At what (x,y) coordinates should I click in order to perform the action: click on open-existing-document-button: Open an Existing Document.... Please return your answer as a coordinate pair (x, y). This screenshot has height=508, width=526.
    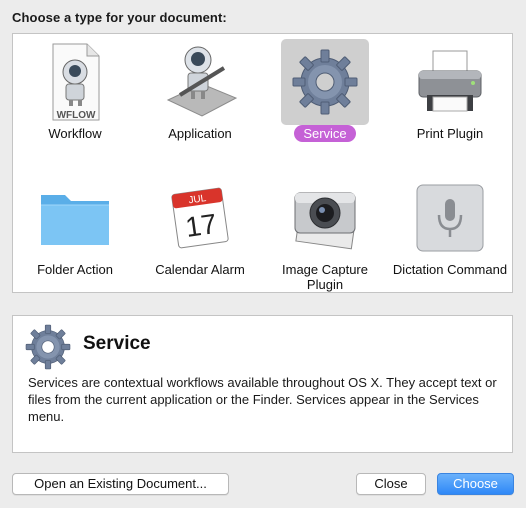
    Looking at the image, I should click on (120, 484).